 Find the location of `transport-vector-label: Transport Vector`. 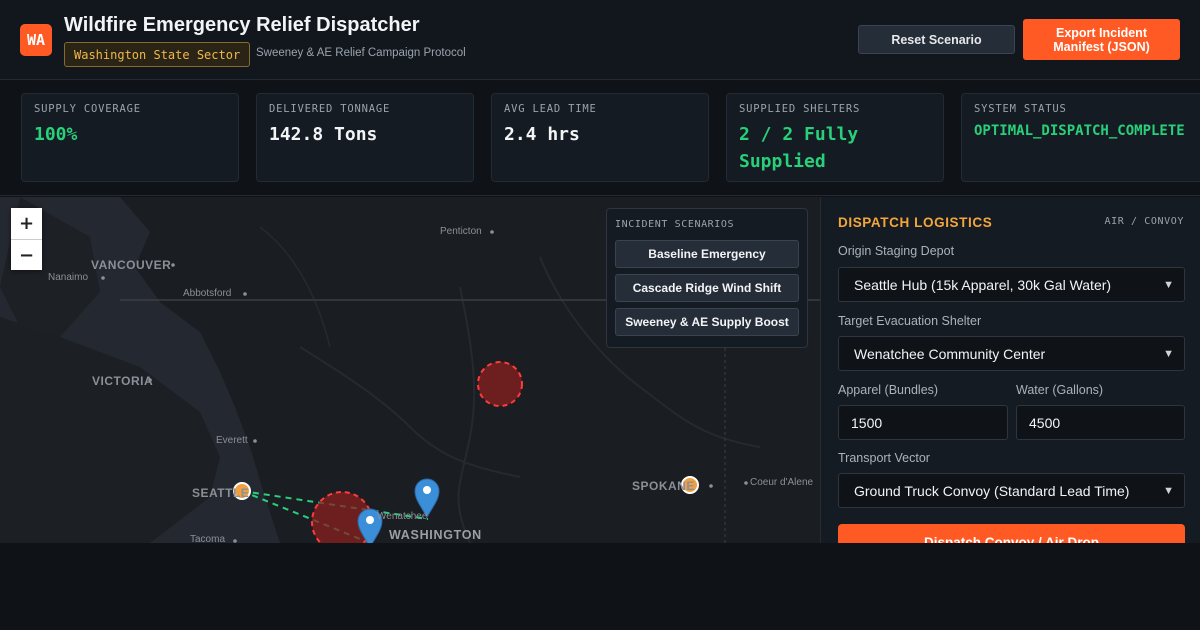

transport-vector-label: Transport Vector is located at coordinates (884, 458).